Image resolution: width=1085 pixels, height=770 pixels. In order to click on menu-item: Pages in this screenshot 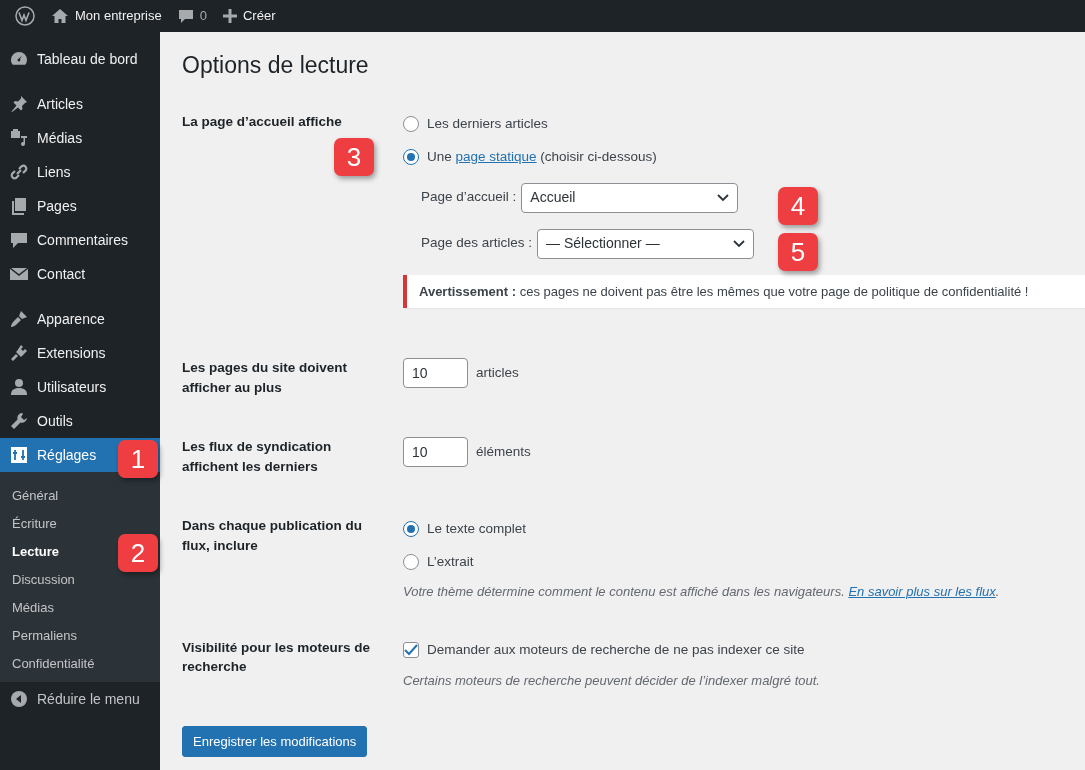, I will do `click(40, 206)`.